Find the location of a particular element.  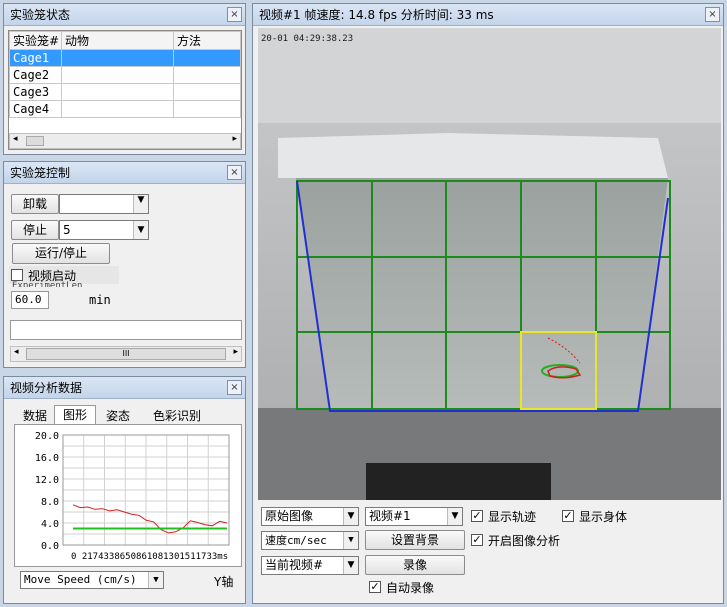

video-select: 视频#1 ▼ is located at coordinates (414, 516).